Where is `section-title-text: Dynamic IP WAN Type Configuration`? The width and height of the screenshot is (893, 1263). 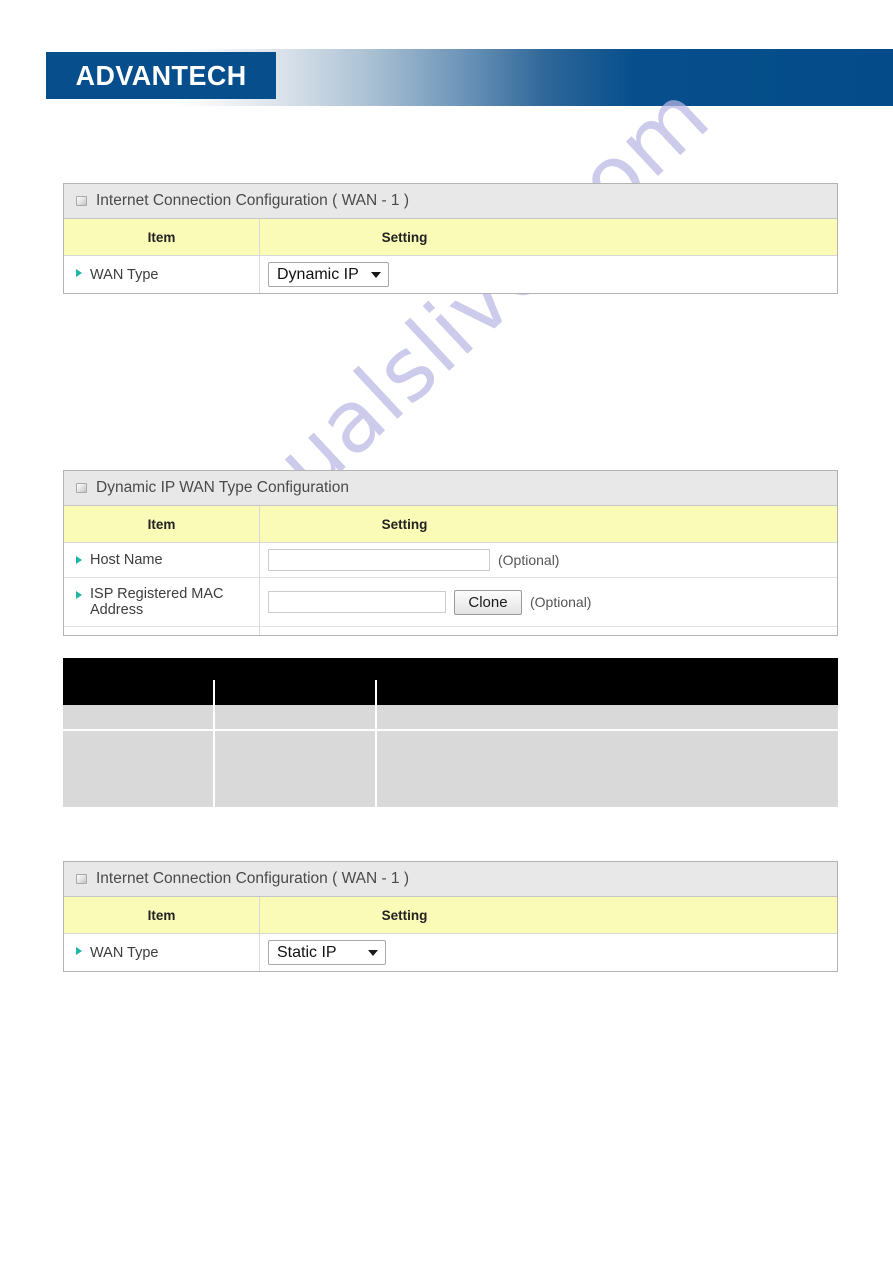
section-title-text: Dynamic IP WAN Type Configuration is located at coordinates (222, 487).